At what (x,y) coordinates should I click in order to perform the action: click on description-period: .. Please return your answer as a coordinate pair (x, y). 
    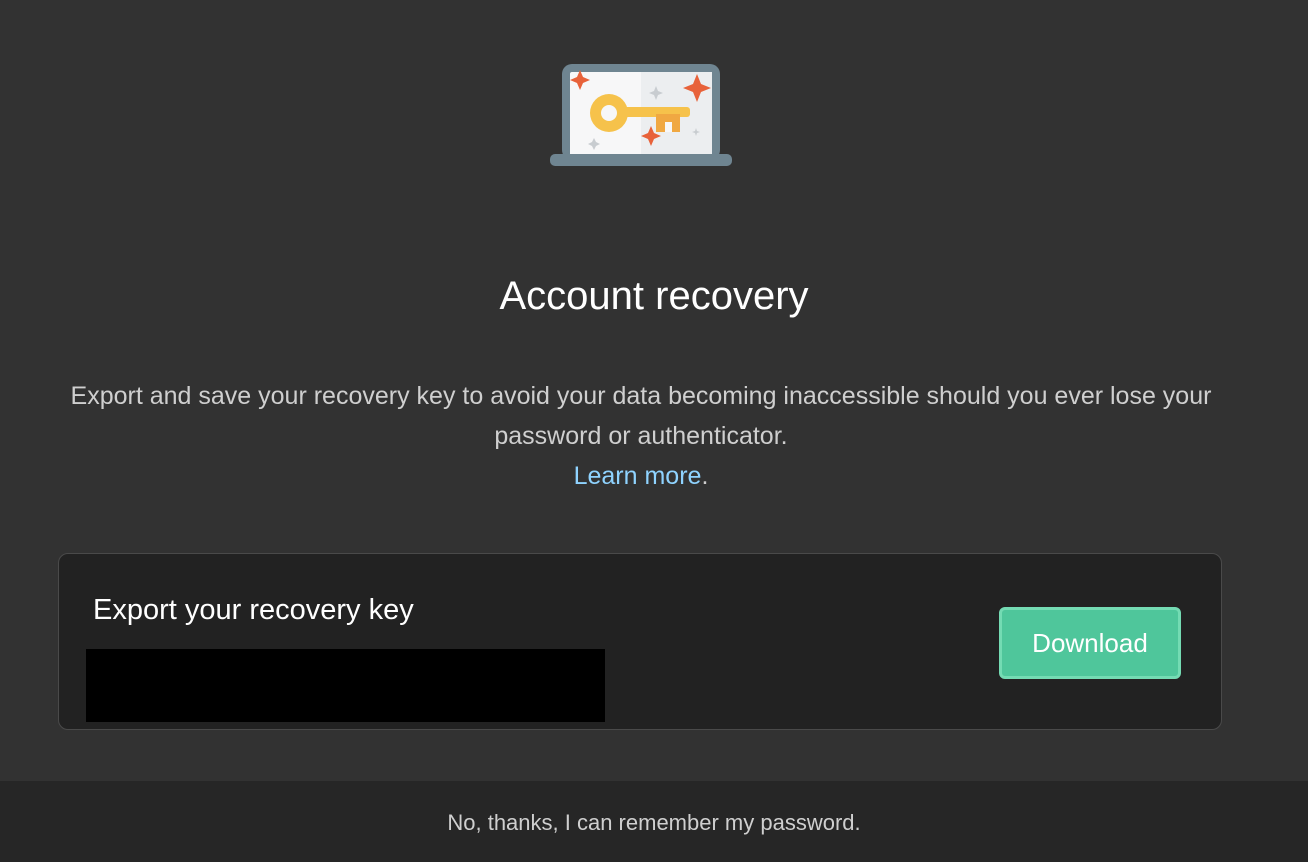
    Looking at the image, I should click on (705, 476).